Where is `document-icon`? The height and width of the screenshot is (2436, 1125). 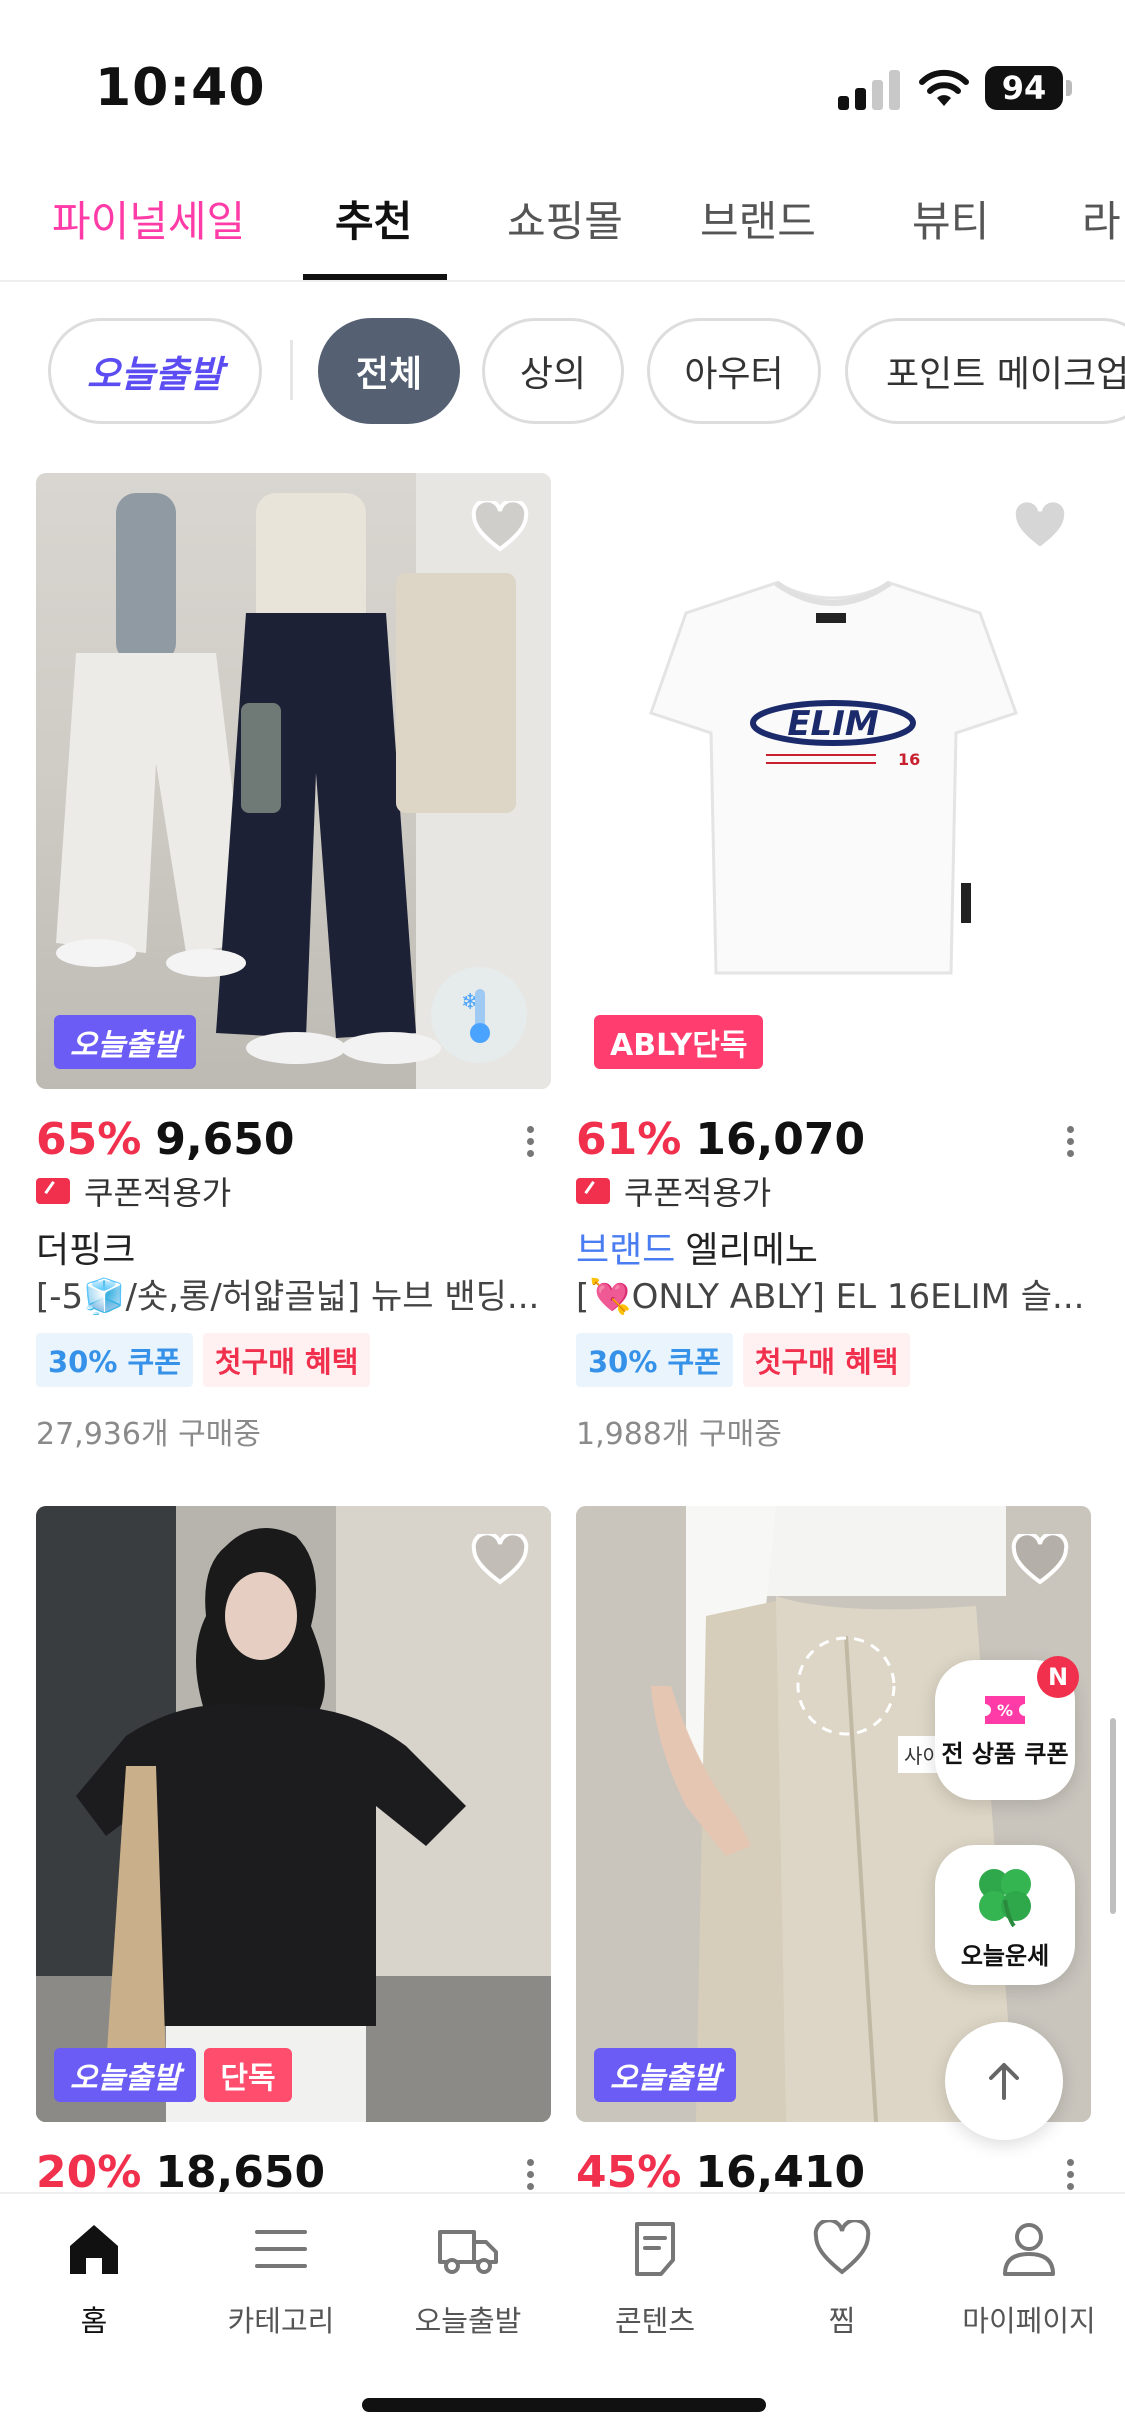 document-icon is located at coordinates (655, 2249).